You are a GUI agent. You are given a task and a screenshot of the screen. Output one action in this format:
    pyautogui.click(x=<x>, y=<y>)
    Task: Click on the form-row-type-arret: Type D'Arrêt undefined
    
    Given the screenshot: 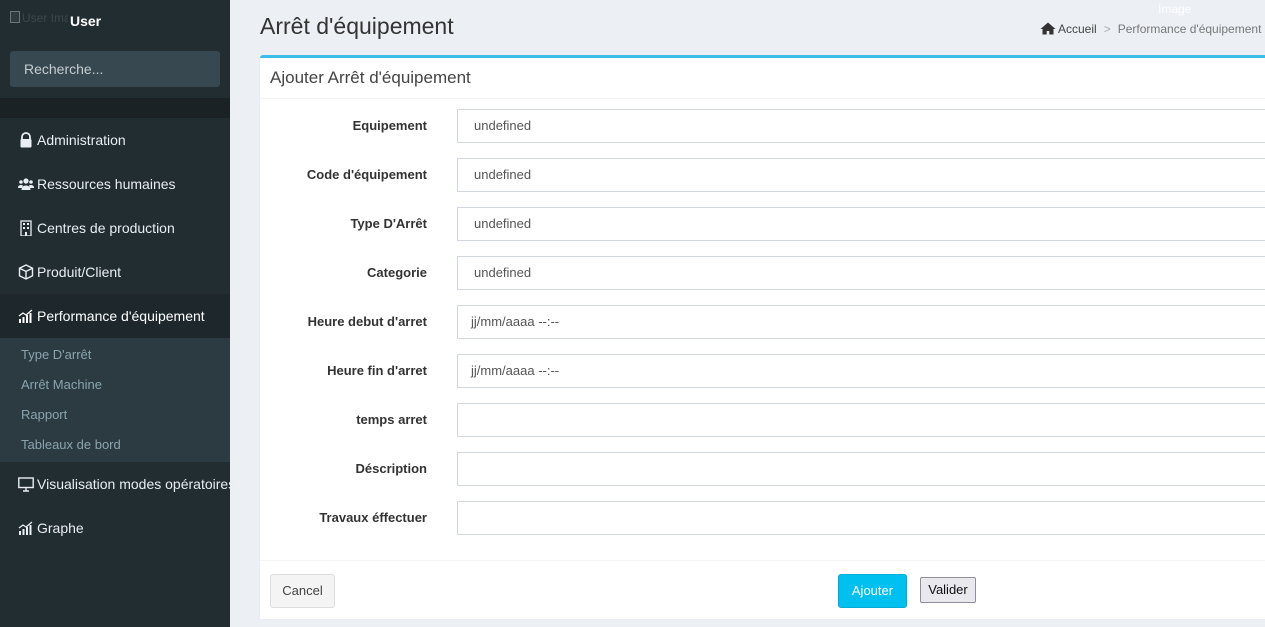 What is the action you would take?
    pyautogui.click(x=762, y=224)
    